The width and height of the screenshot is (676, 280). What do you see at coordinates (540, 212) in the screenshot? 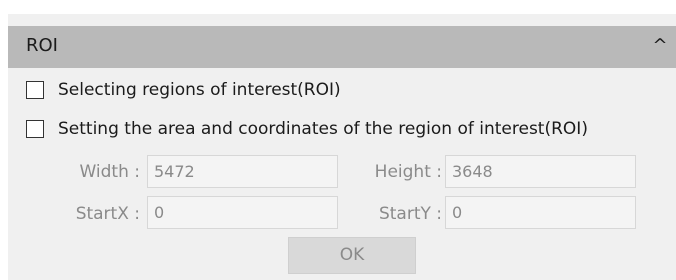
I see `start-y-input` at bounding box center [540, 212].